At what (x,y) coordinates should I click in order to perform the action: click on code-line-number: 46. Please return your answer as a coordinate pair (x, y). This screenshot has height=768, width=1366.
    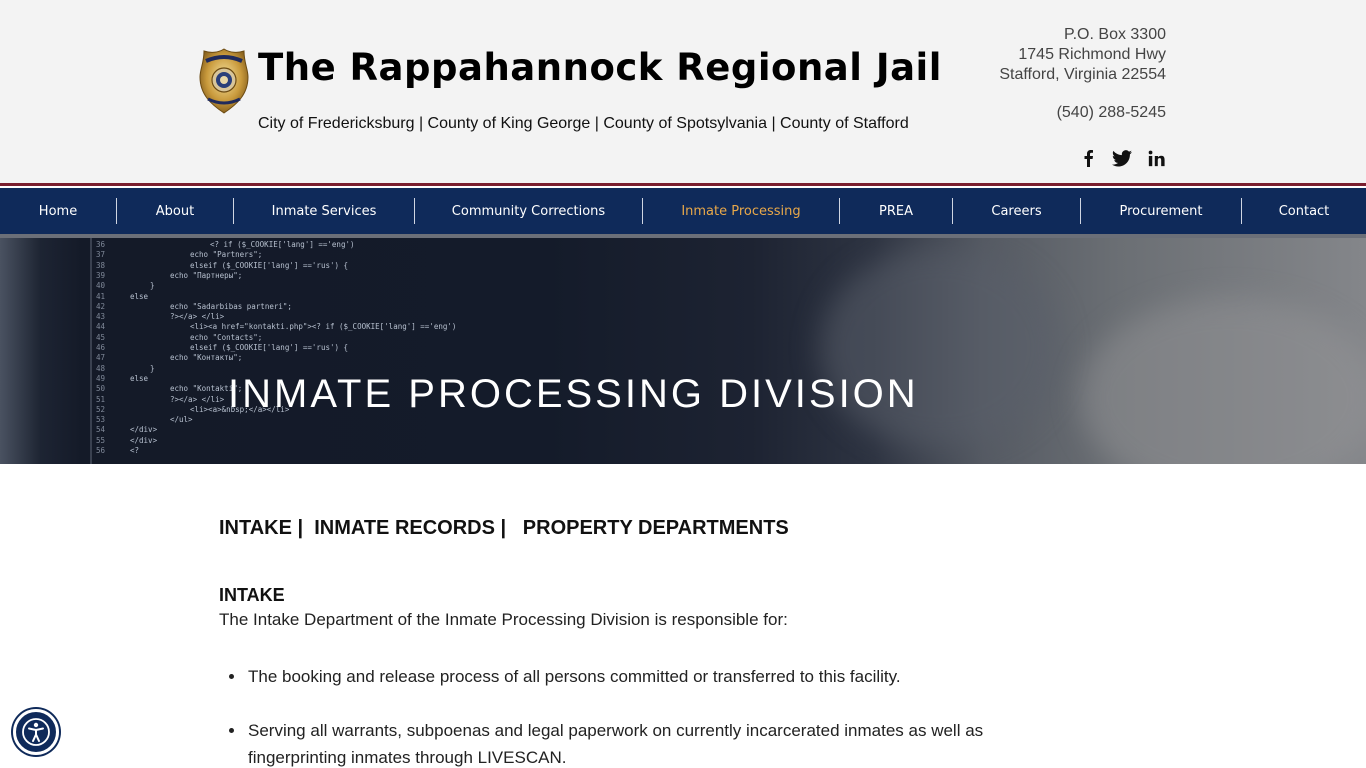
    Looking at the image, I should click on (101, 347).